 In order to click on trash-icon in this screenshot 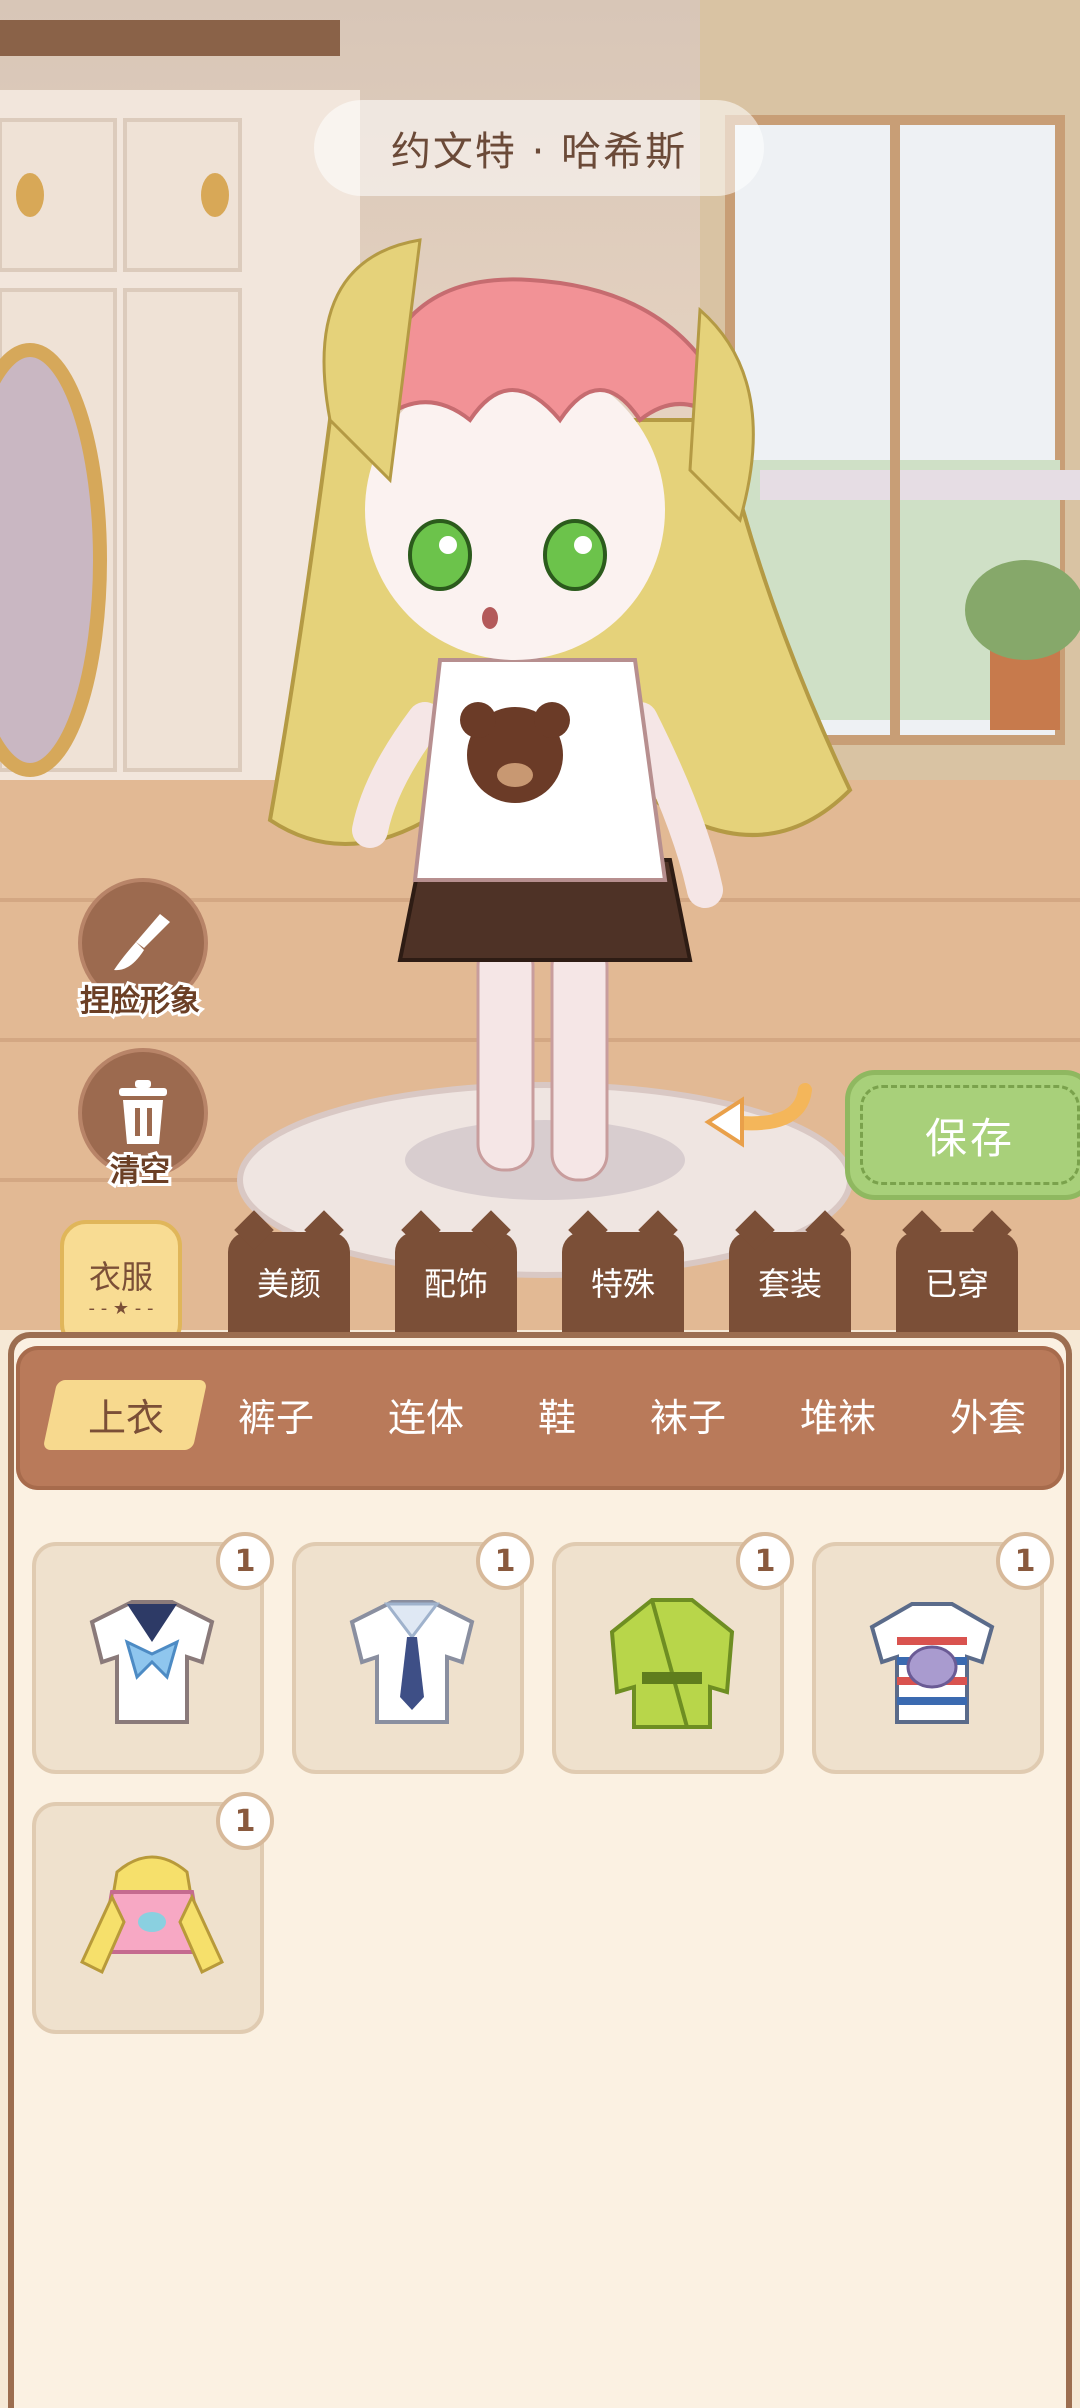, I will do `click(143, 1112)`.